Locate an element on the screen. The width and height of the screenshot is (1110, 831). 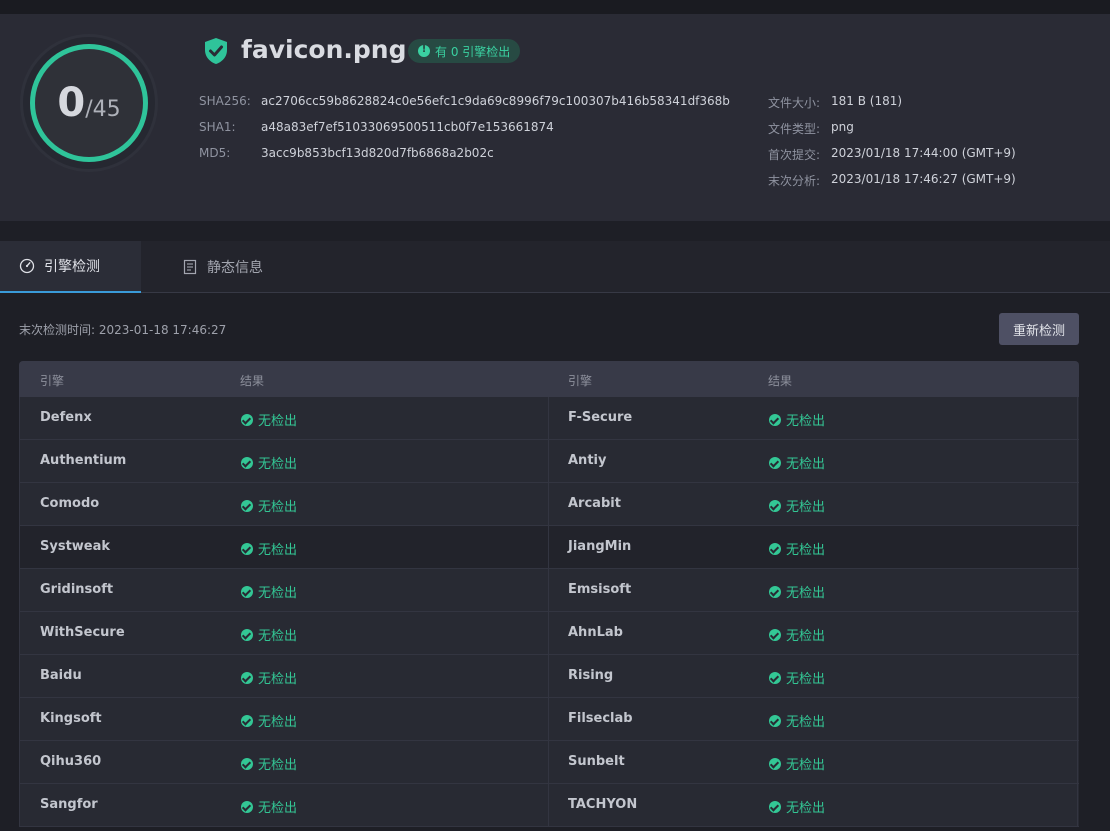
engine-name: Sangfor is located at coordinates (69, 804).